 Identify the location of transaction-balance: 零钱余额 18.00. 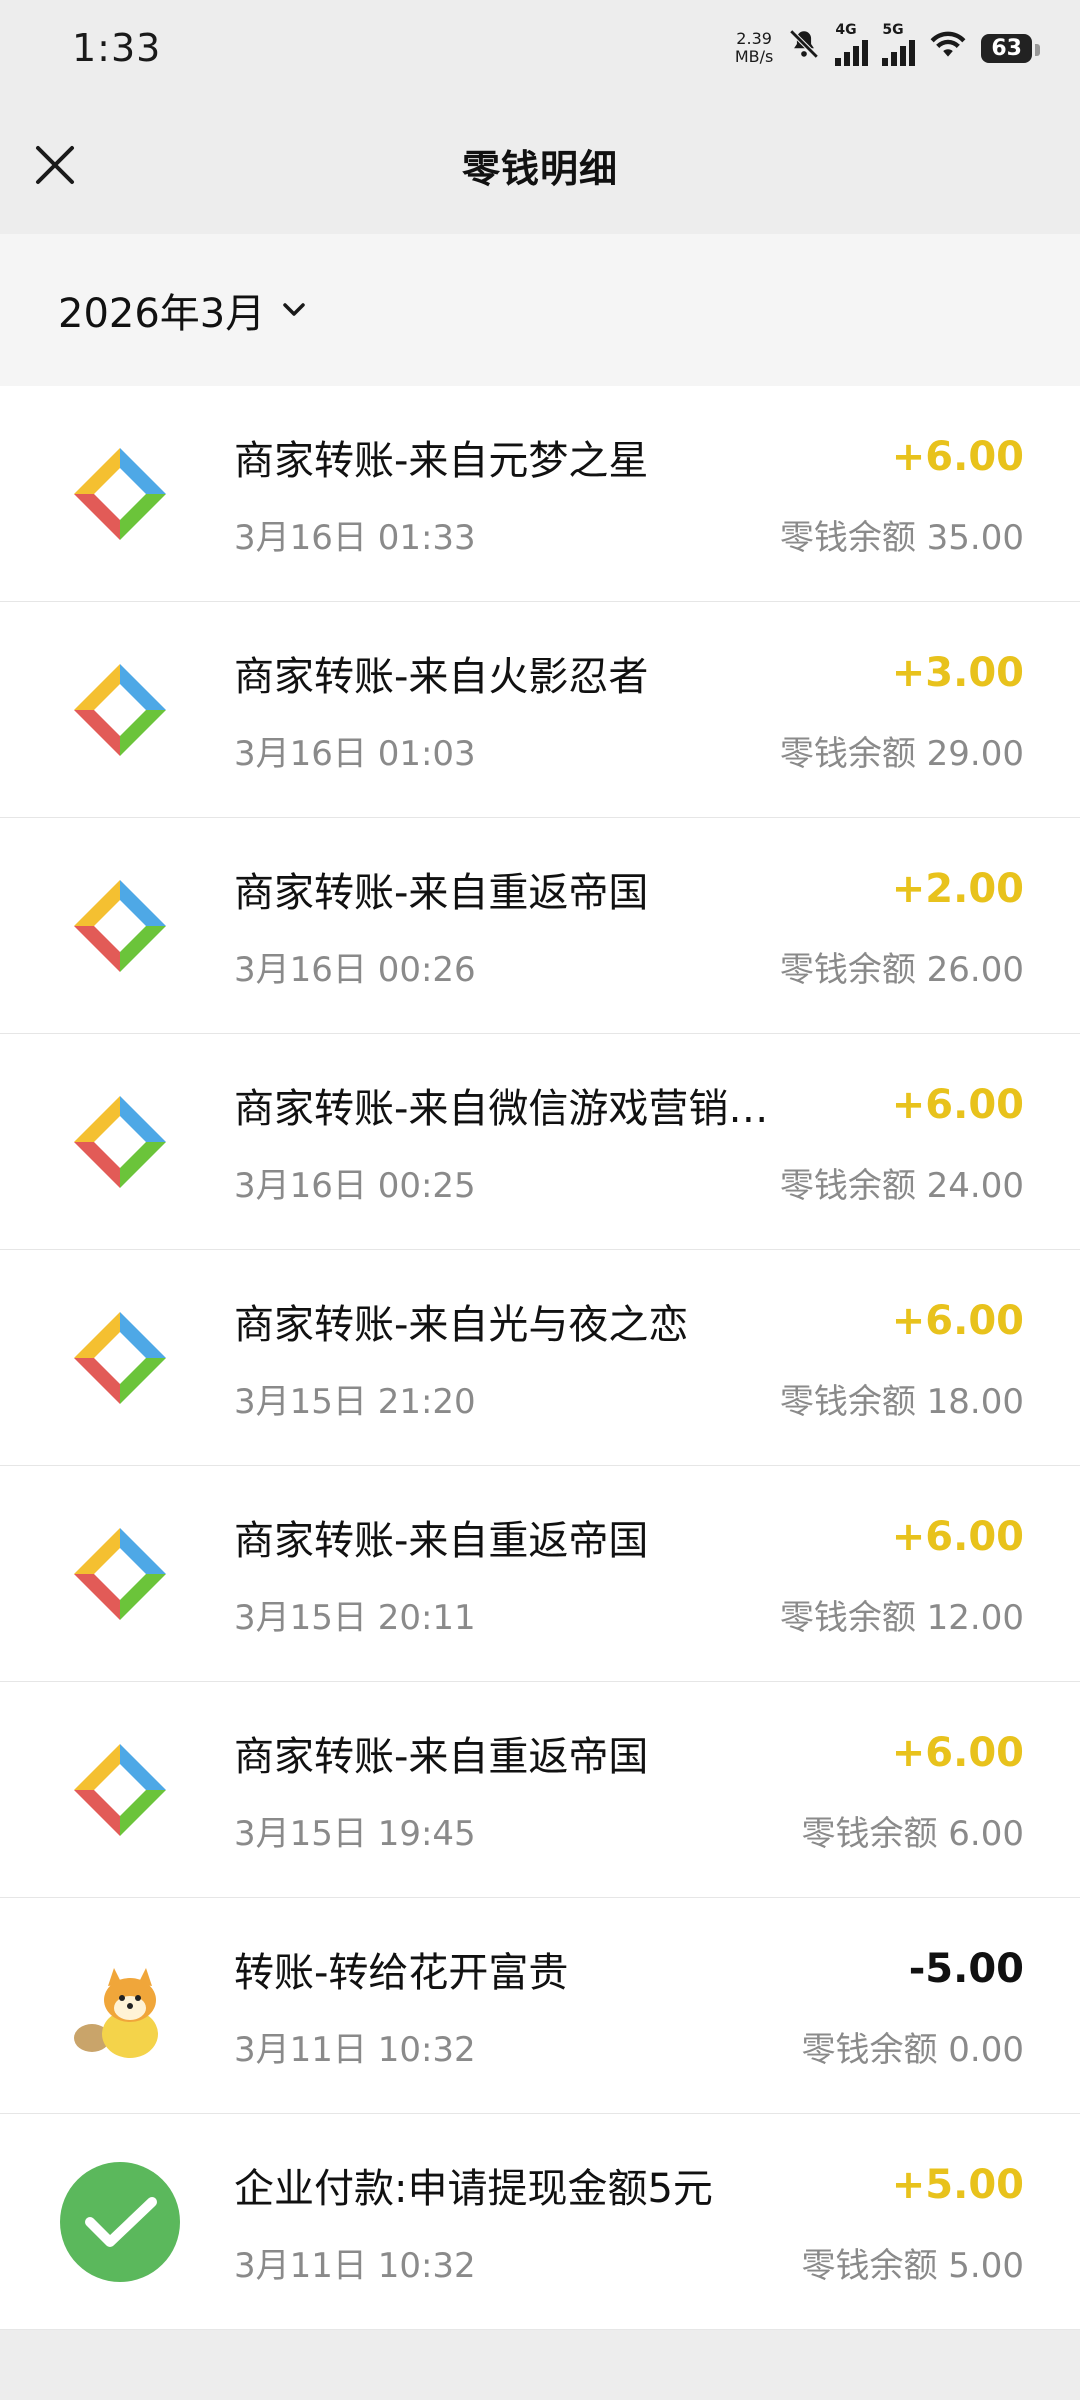
(901, 1402).